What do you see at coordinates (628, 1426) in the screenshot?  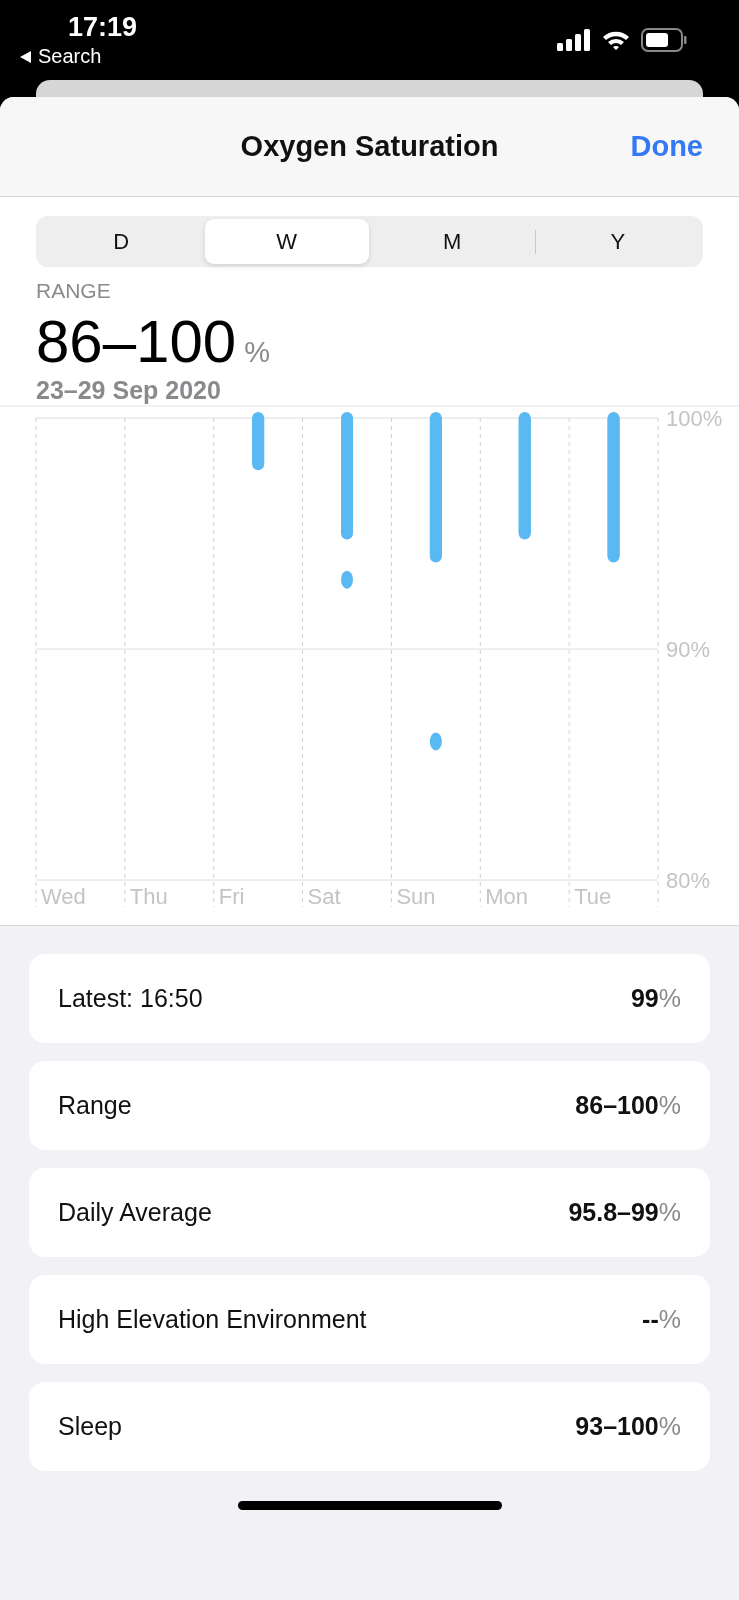 I see `stat-value: 93–100%` at bounding box center [628, 1426].